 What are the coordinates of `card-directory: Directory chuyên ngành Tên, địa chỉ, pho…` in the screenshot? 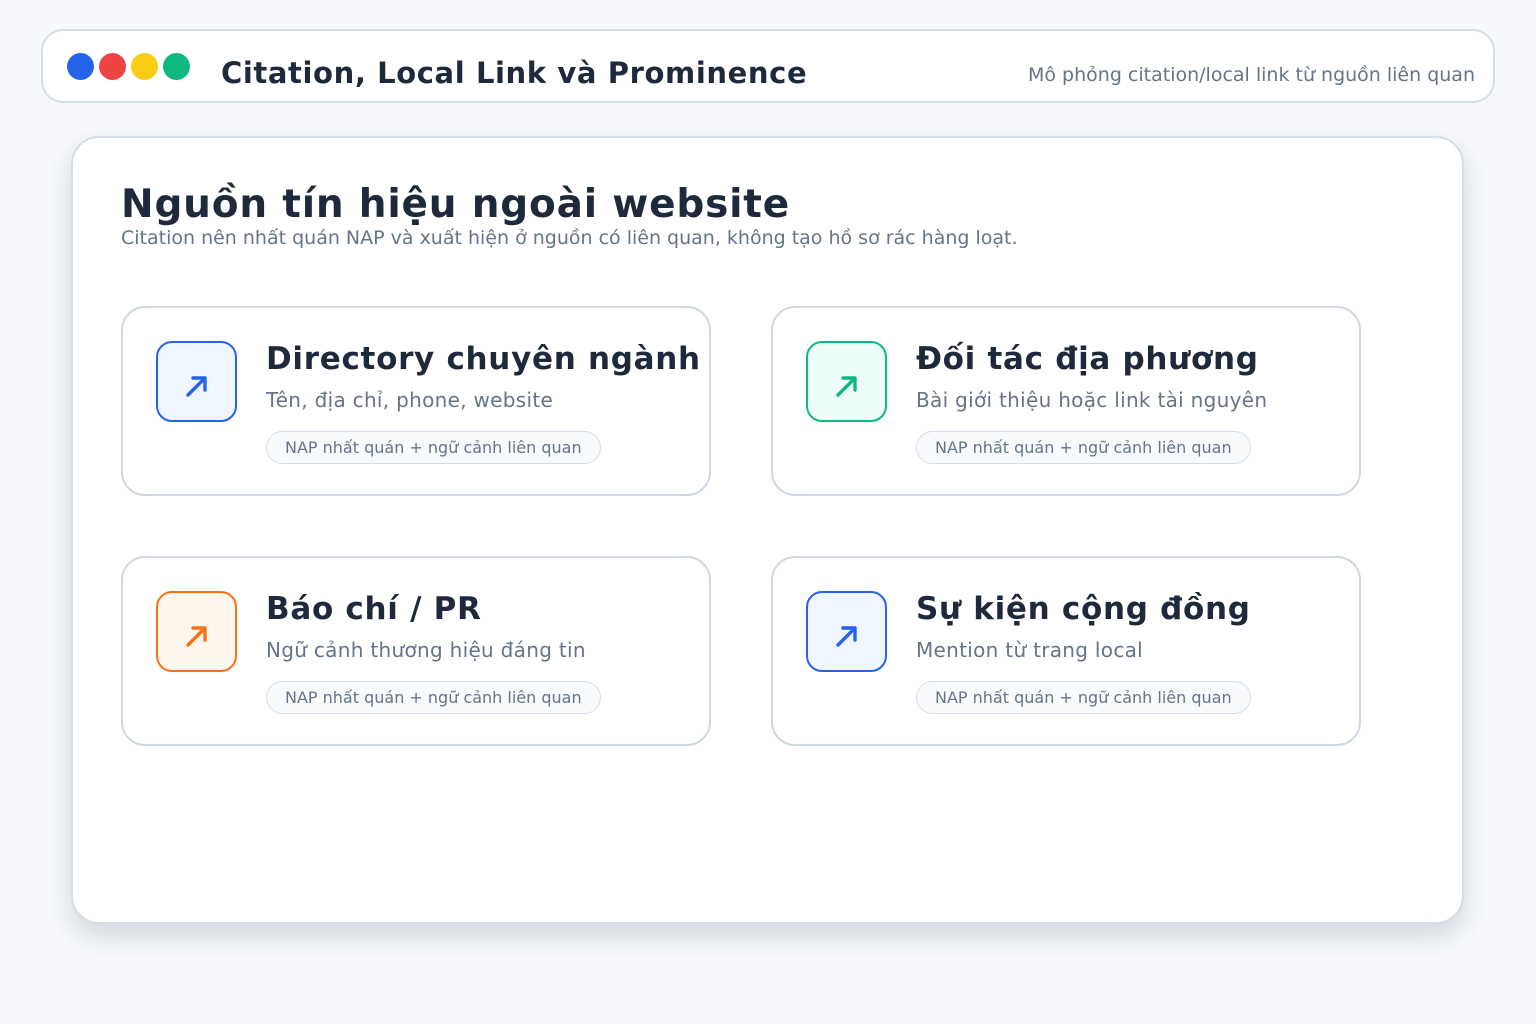 It's located at (416, 401).